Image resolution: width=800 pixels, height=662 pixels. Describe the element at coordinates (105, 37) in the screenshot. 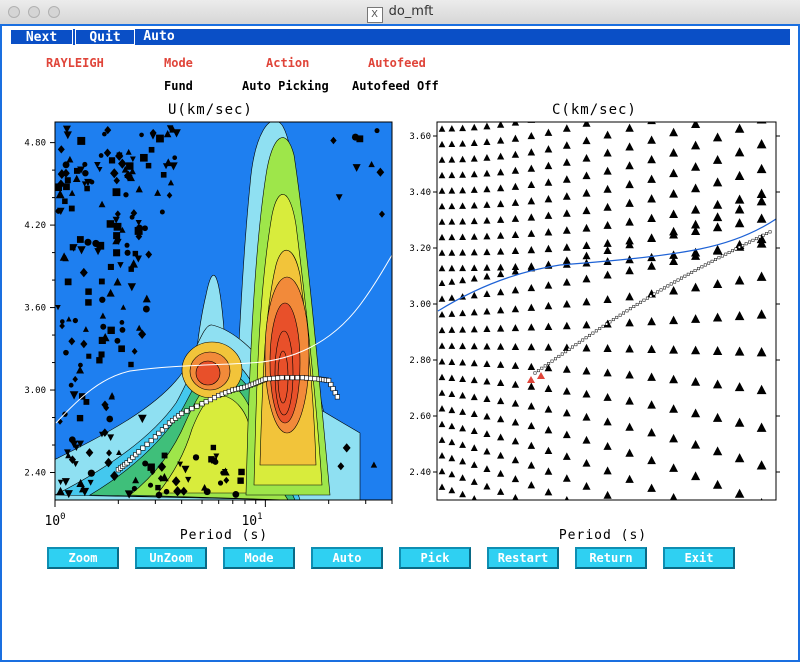

I see `quit-button: Quit` at that location.